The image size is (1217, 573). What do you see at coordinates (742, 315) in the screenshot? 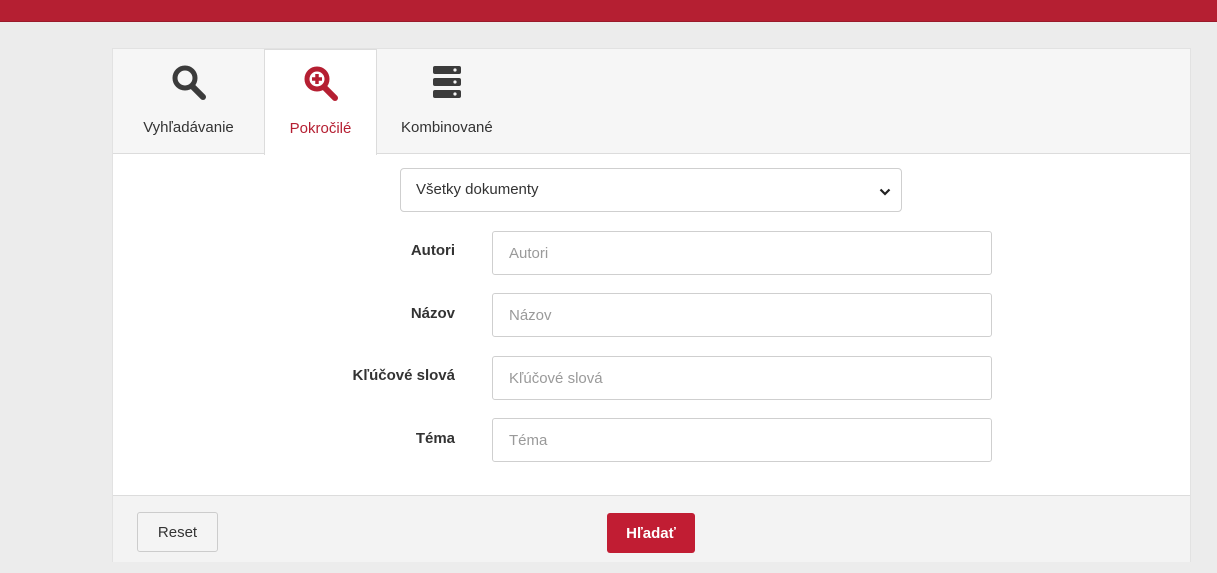
I see `title-input` at bounding box center [742, 315].